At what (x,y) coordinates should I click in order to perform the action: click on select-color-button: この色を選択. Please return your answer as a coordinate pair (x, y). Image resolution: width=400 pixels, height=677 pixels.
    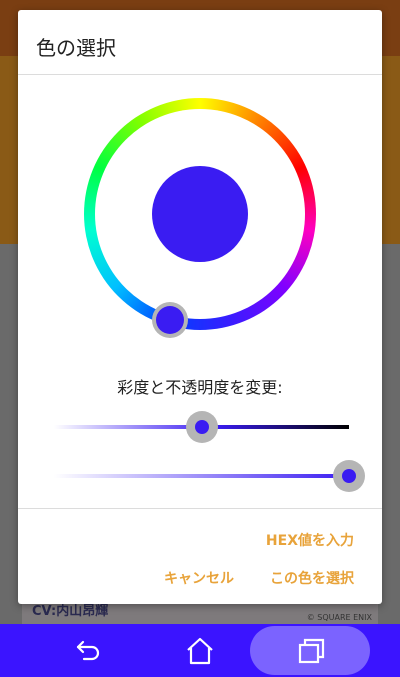
    Looking at the image, I should click on (312, 578).